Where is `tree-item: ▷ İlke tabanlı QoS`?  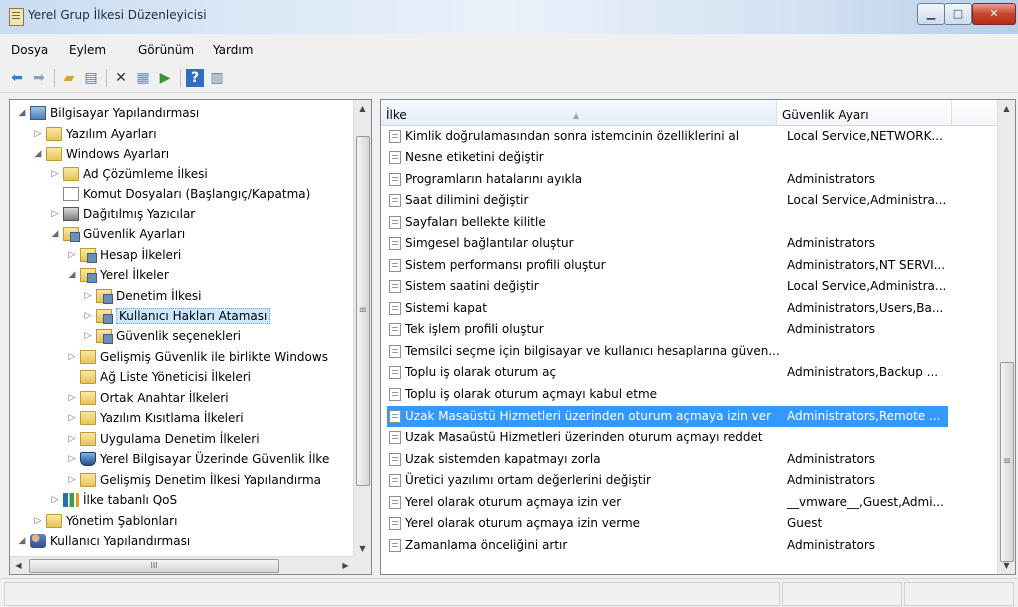 tree-item: ▷ İlke tabanlı QoS is located at coordinates (113, 500).